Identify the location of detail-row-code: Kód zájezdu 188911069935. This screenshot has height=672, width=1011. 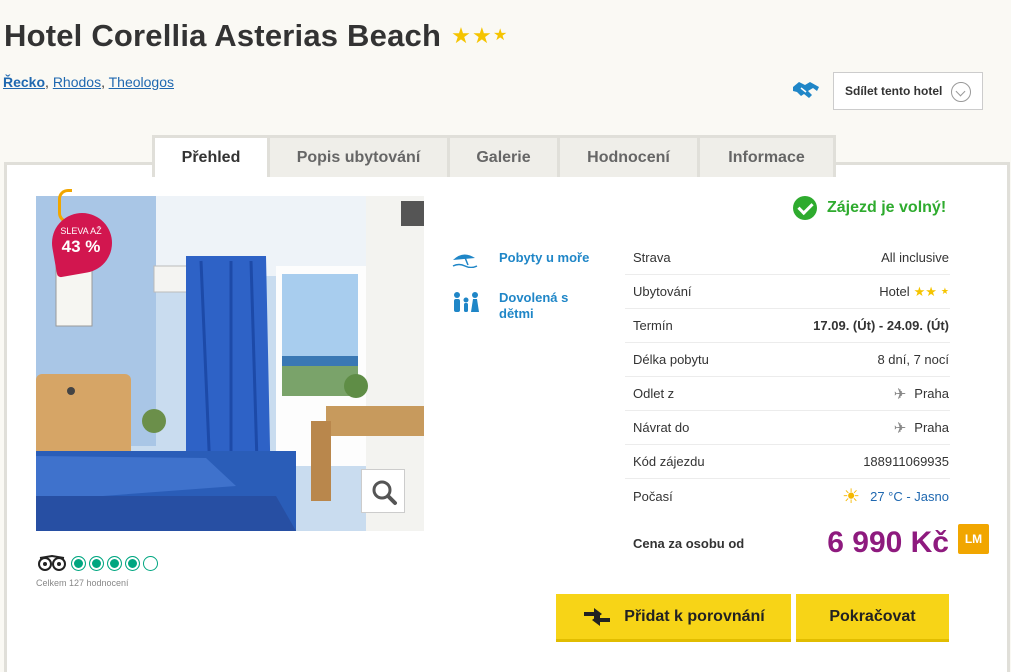
(787, 462).